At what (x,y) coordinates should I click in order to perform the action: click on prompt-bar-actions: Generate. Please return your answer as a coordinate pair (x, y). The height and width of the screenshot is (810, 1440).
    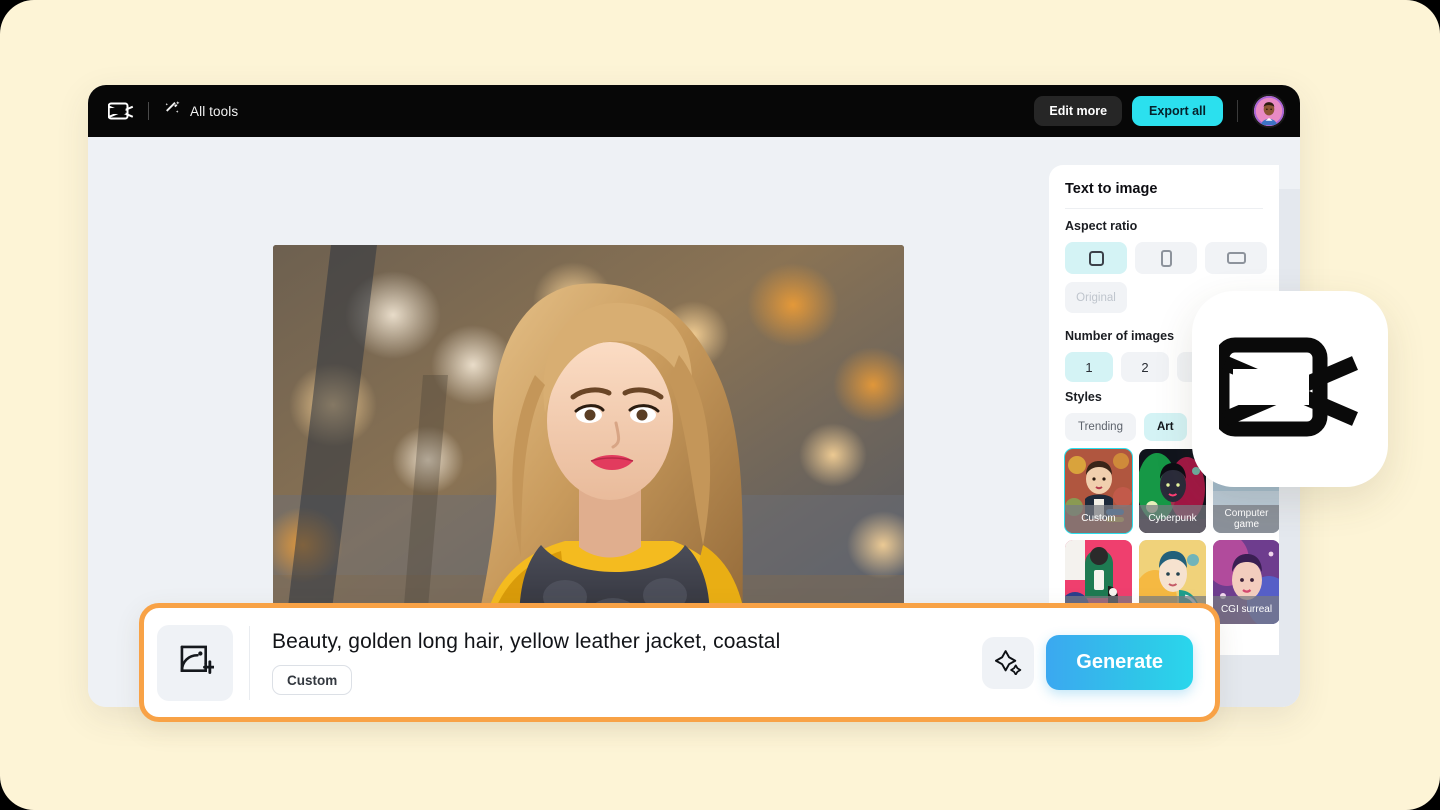
    Looking at the image, I should click on (1087, 662).